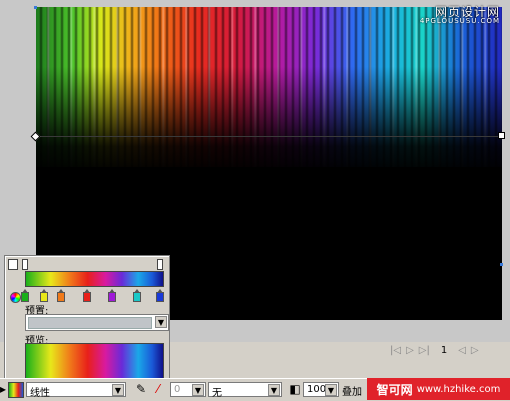 The width and height of the screenshot is (510, 401). What do you see at coordinates (188, 389) in the screenshot?
I see `tip-size-field: 0 ▼` at bounding box center [188, 389].